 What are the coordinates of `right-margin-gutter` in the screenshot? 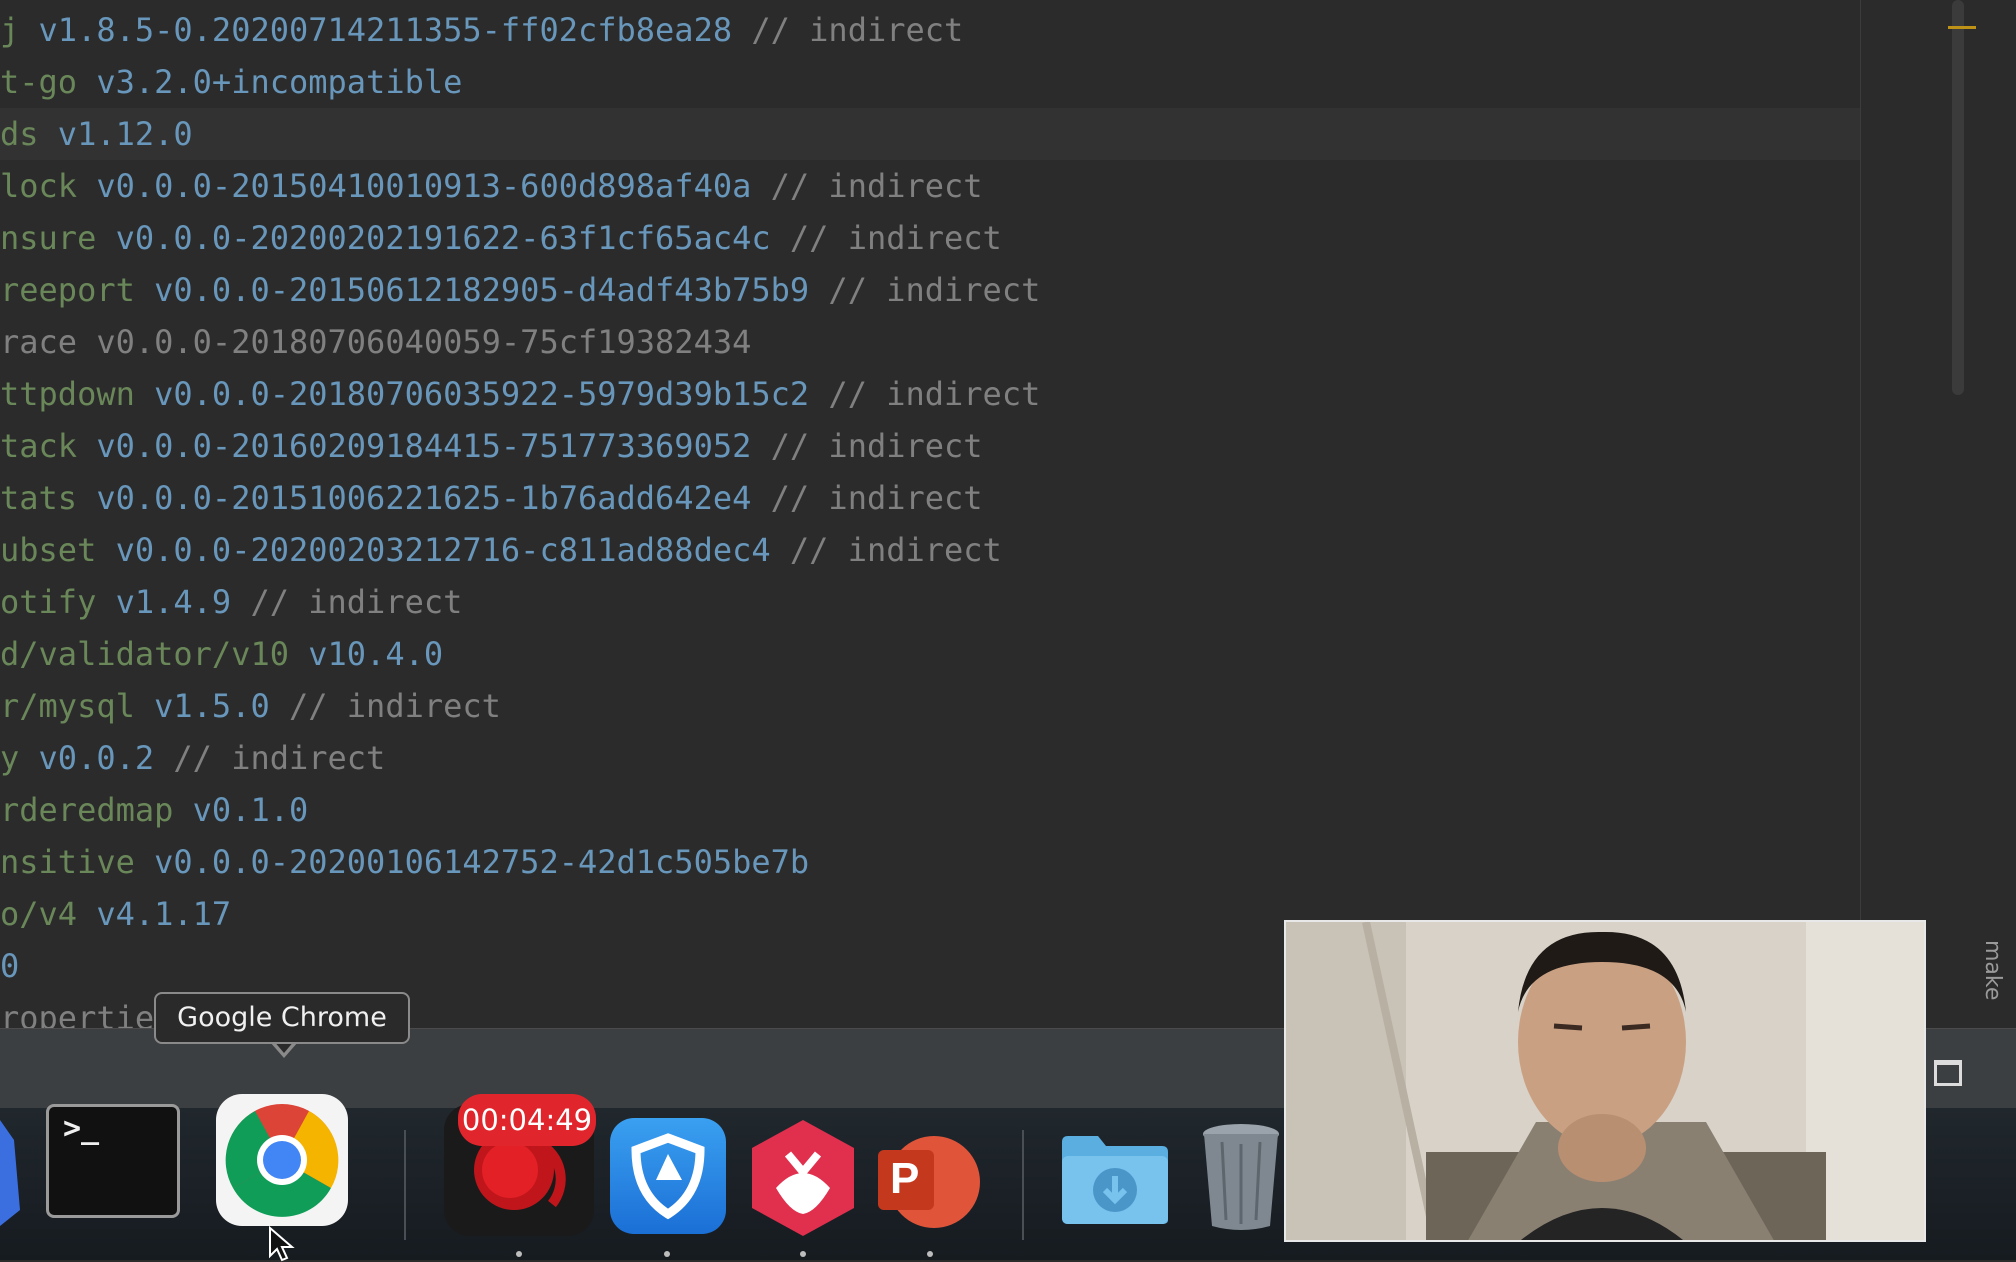 It's located at (1880, 515).